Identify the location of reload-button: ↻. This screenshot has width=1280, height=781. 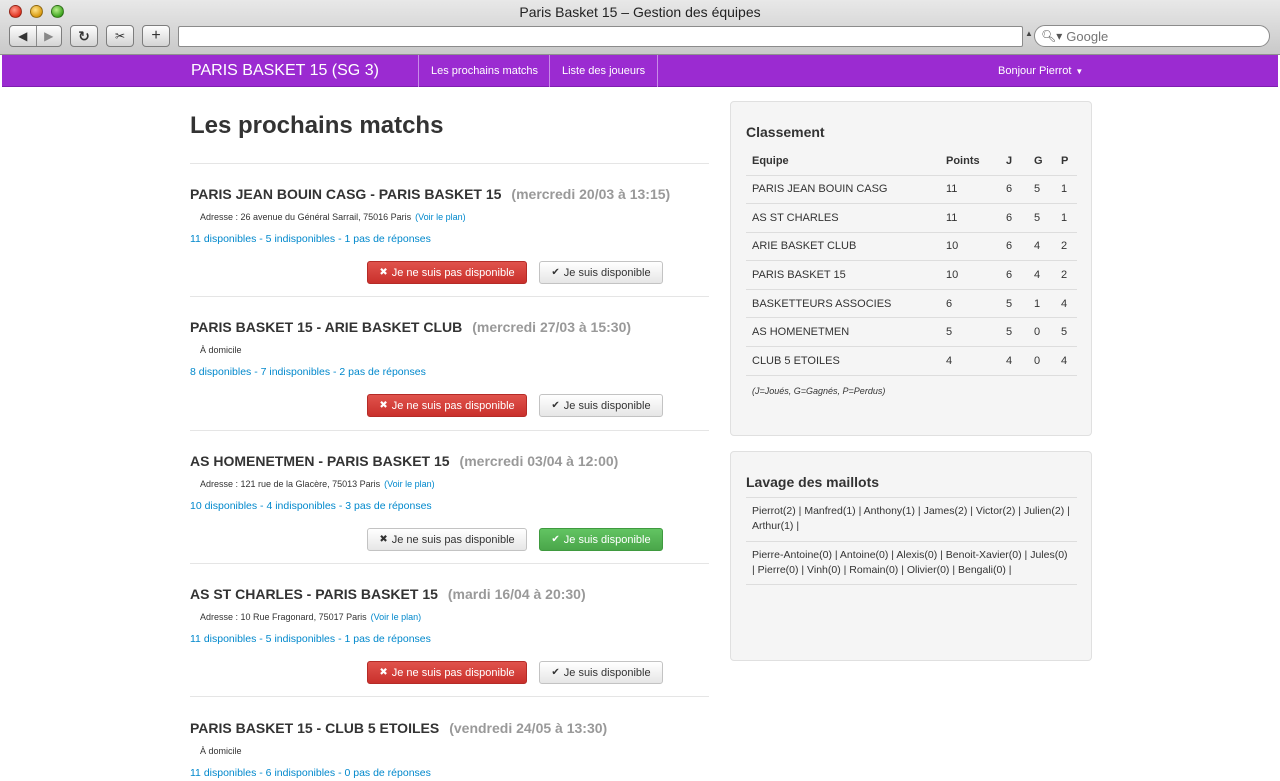
(84, 36).